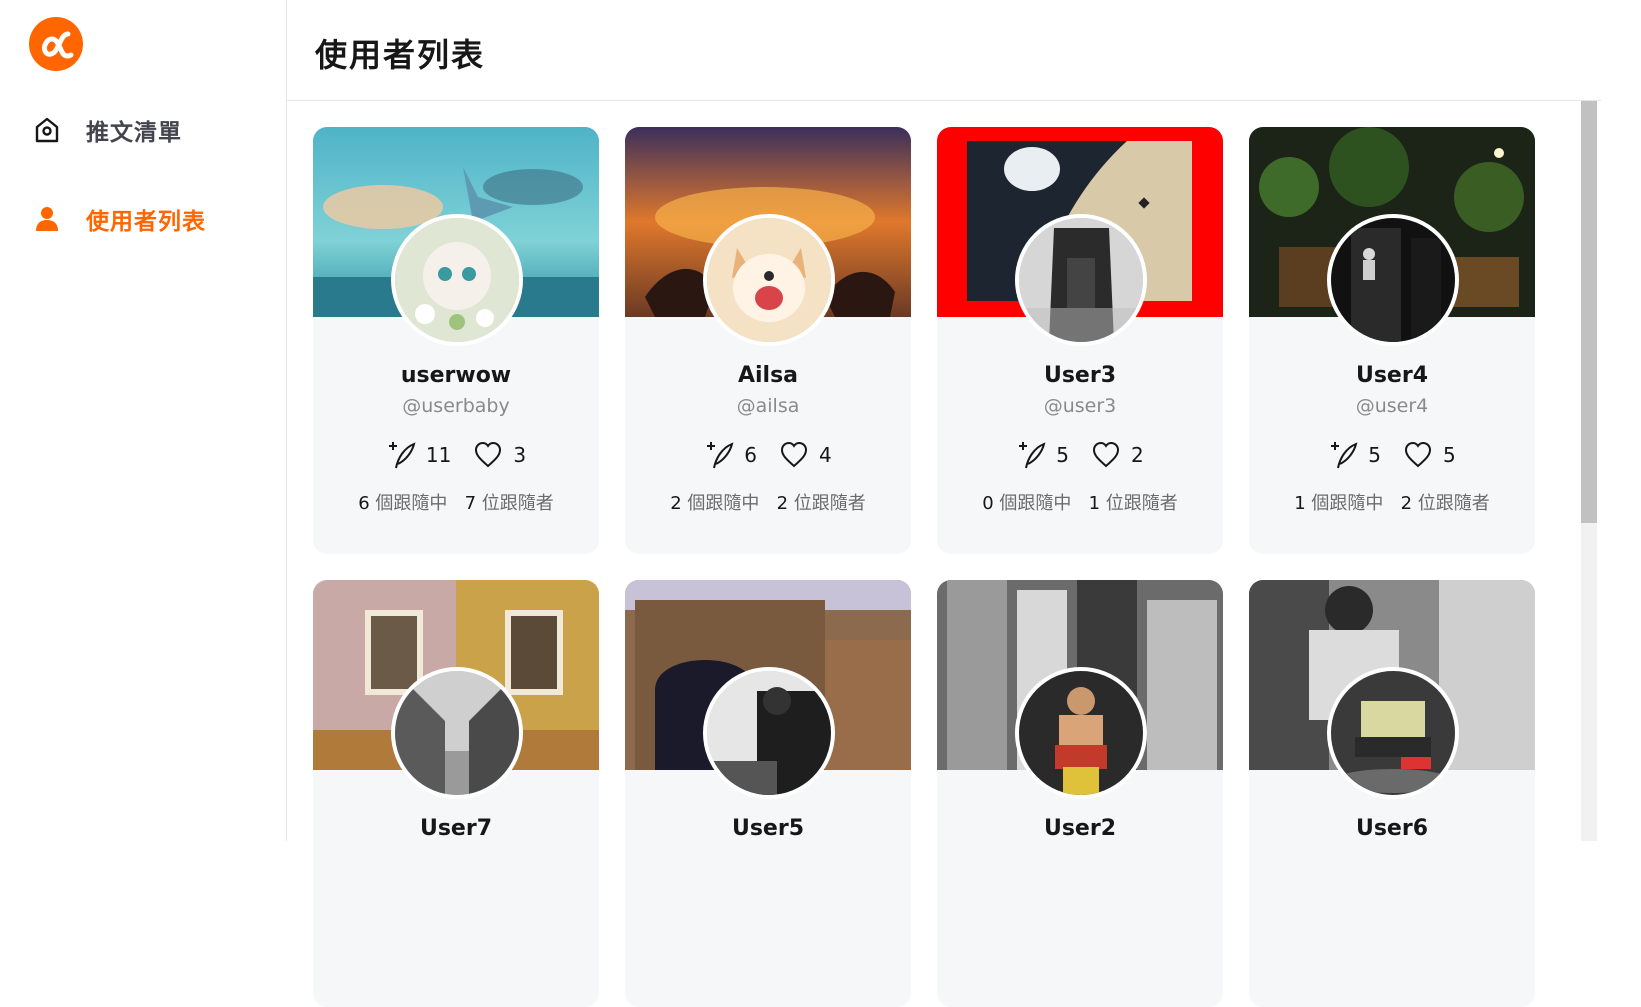  What do you see at coordinates (364, 503) in the screenshot?
I see `following-count: 6` at bounding box center [364, 503].